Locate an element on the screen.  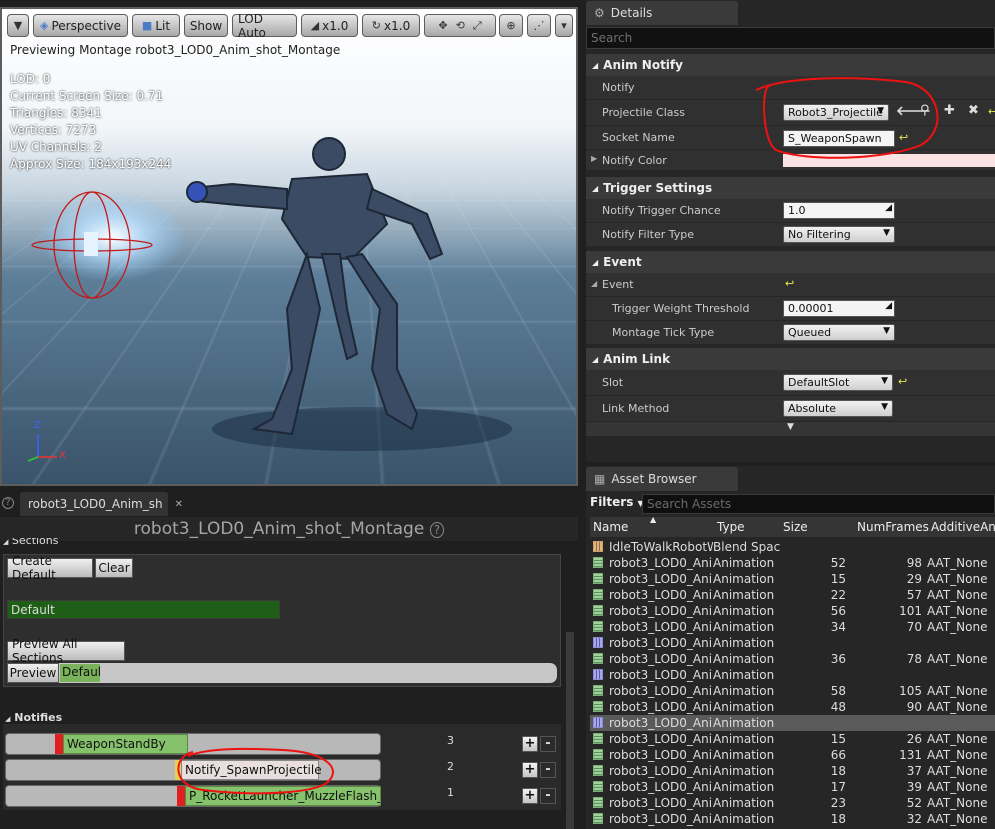
create-default-button: Create Default is located at coordinates (50, 568).